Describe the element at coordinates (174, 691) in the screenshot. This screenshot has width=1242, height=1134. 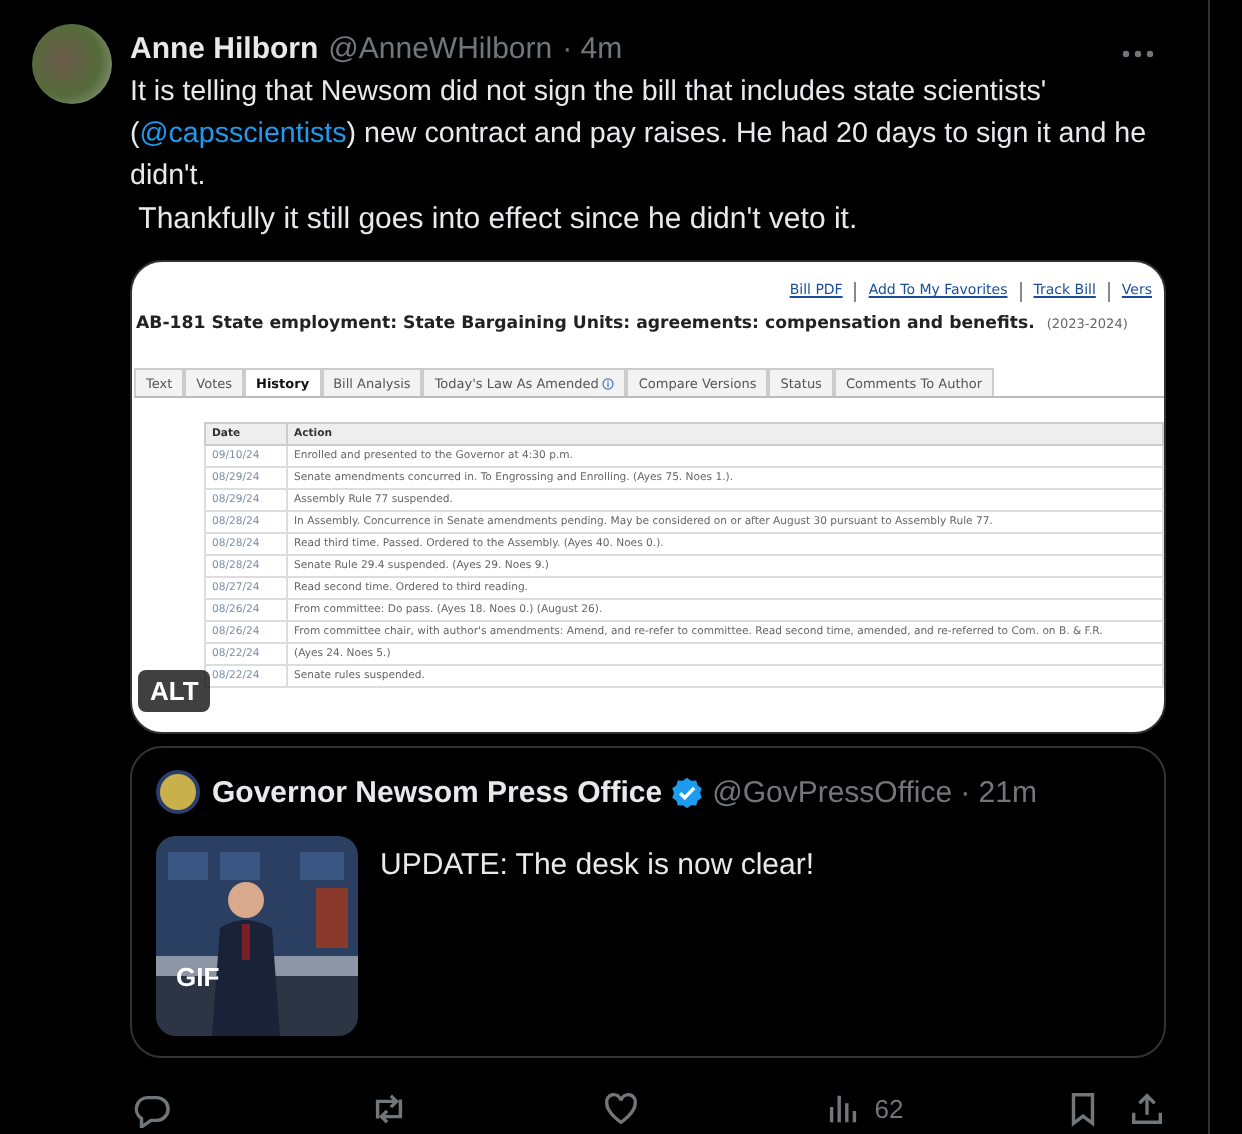
I see `alt-badge: ALT` at that location.